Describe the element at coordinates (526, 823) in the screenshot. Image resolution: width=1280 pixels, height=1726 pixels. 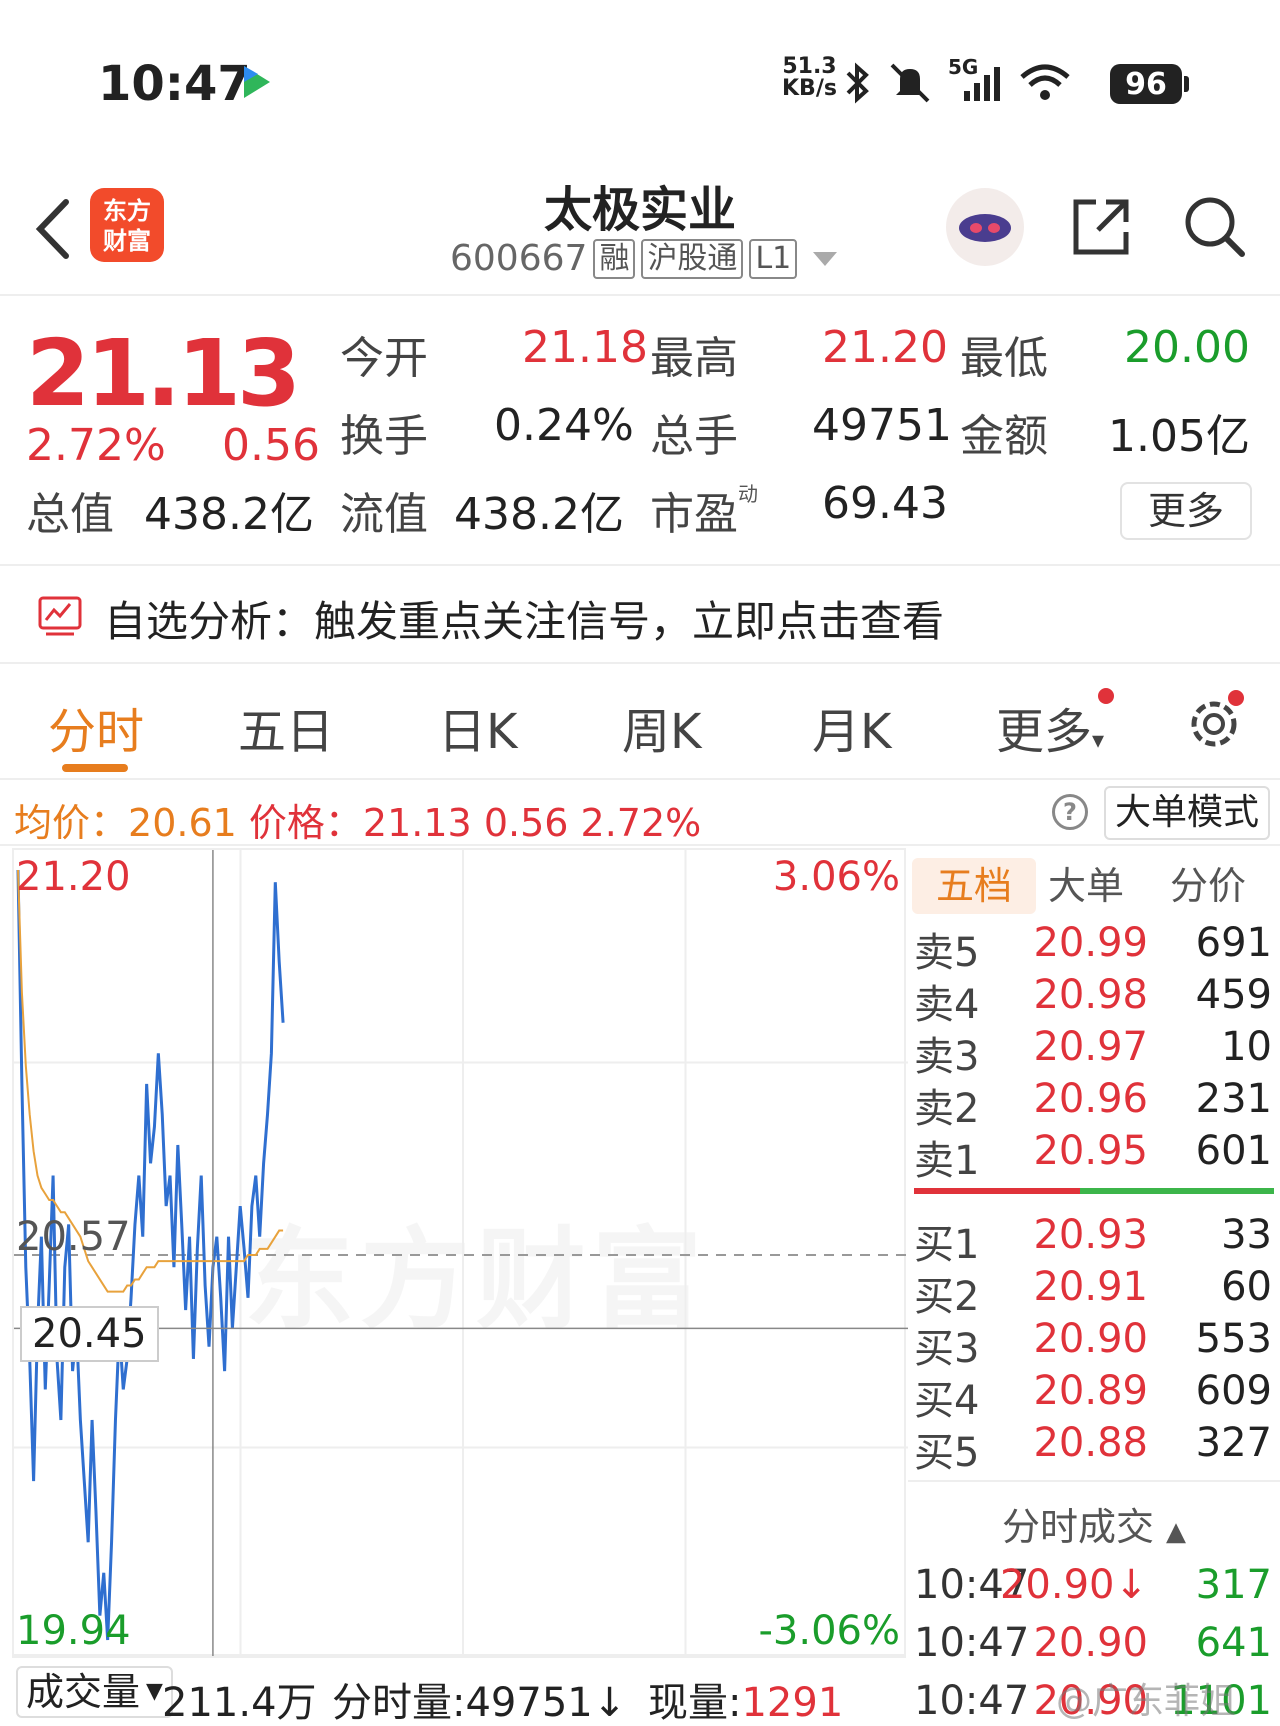
I see `chg-value: 0.56` at that location.